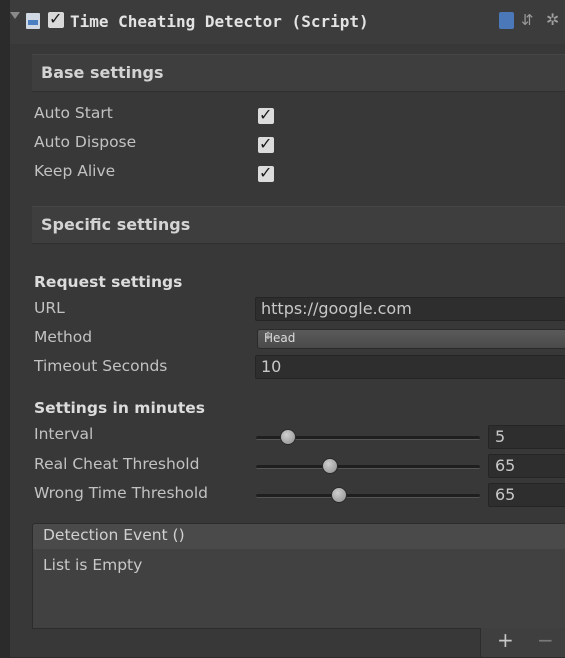  Describe the element at coordinates (114, 535) in the screenshot. I see `detection-event-title: Detection Event ()` at that location.